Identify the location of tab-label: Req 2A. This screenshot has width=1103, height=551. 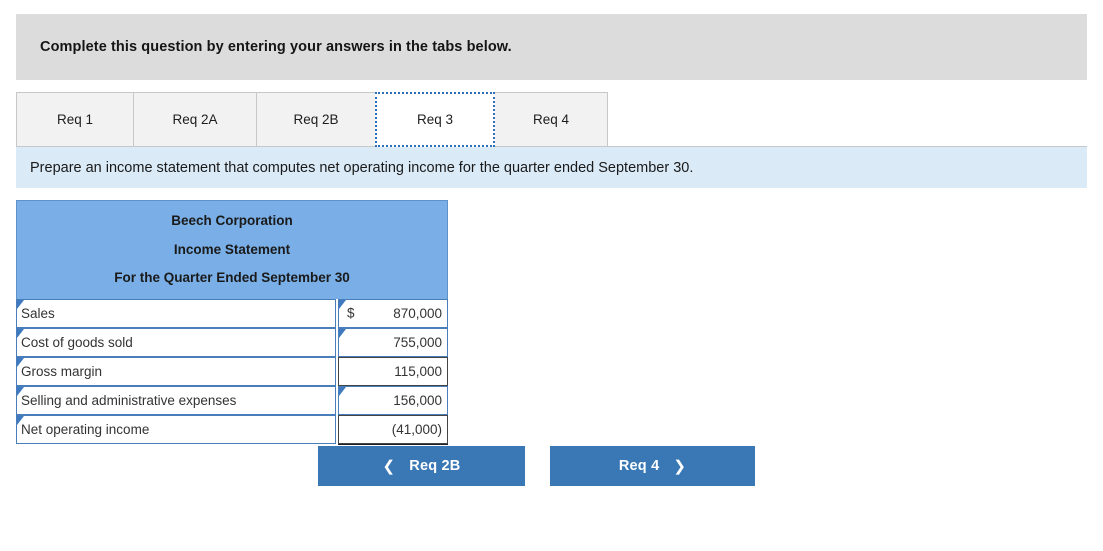
(195, 119).